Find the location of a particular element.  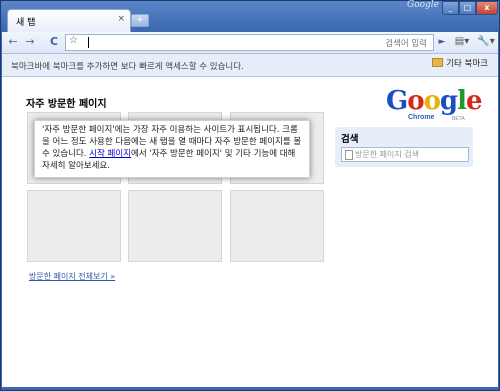

tab-title: 새 탭 is located at coordinates (26, 23).